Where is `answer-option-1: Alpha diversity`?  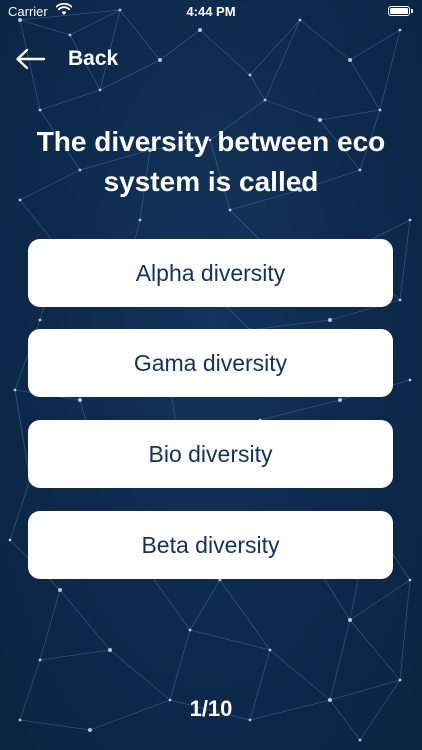
answer-option-1: Alpha diversity is located at coordinates (210, 273).